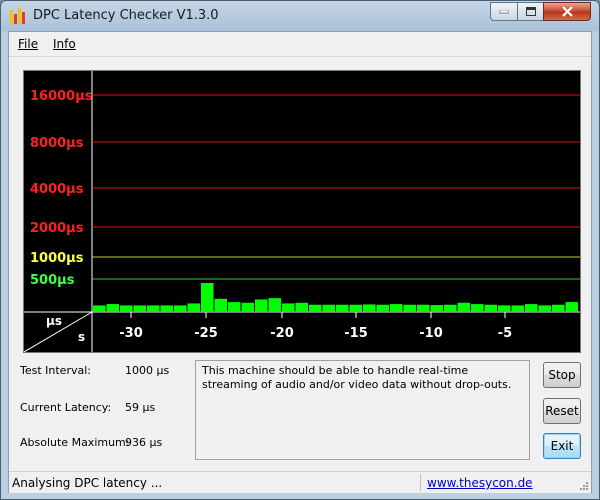 This screenshot has width=600, height=500. Describe the element at coordinates (54, 321) in the screenshot. I see `y-unit-label: µs` at that location.